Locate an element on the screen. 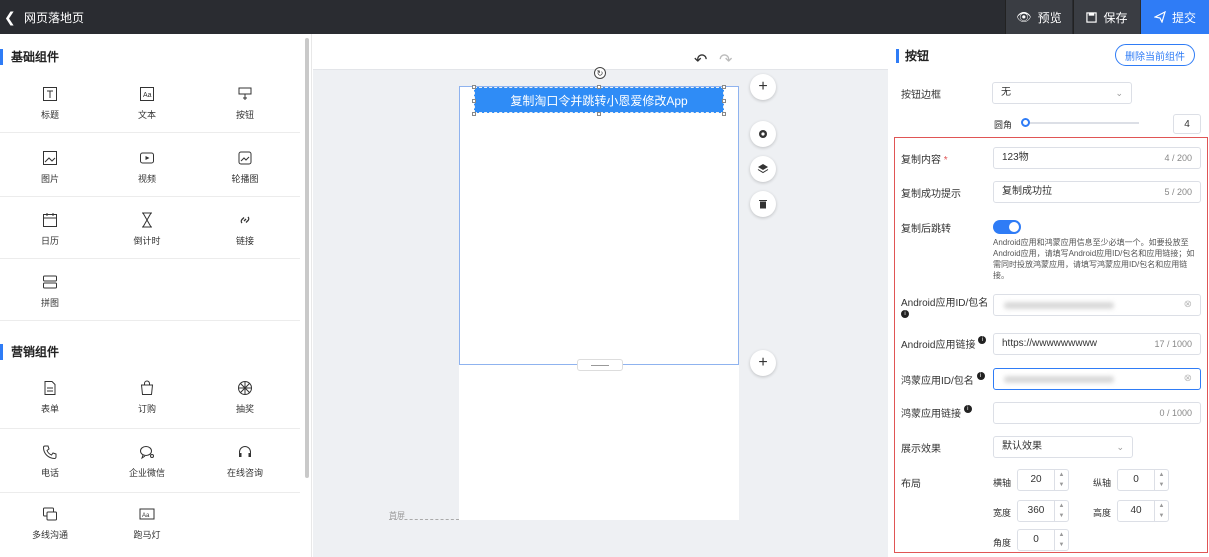  submit-label: 提交 is located at coordinates (1183, 17).